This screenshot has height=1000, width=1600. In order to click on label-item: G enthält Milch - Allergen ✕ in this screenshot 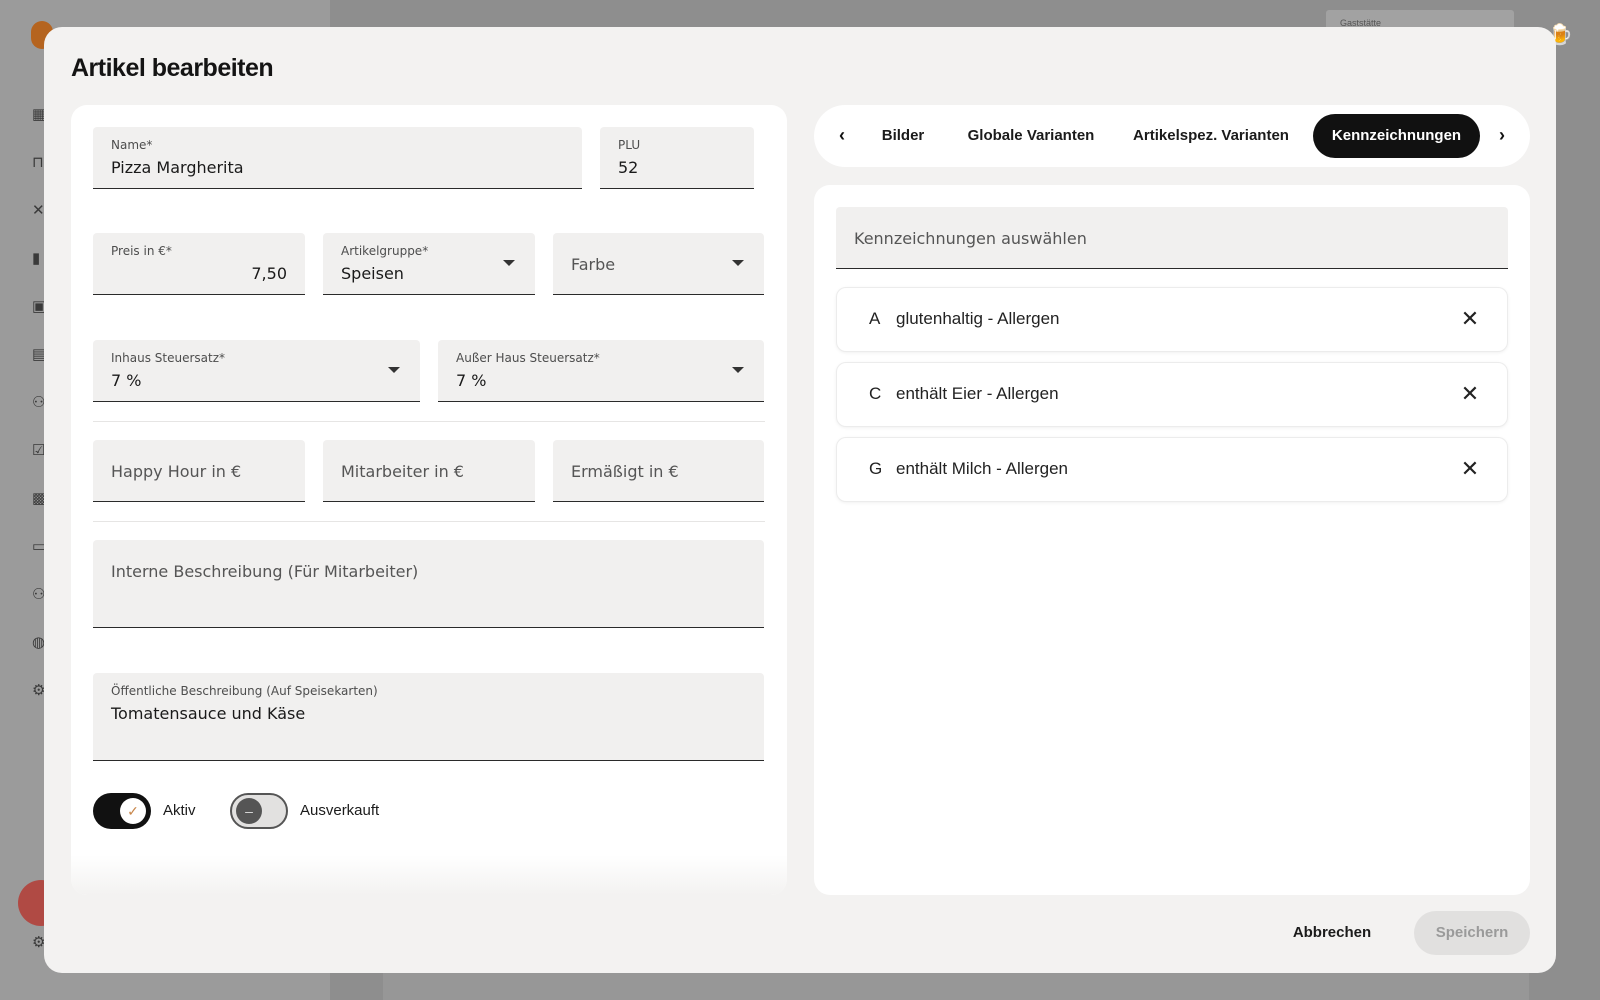, I will do `click(1172, 469)`.